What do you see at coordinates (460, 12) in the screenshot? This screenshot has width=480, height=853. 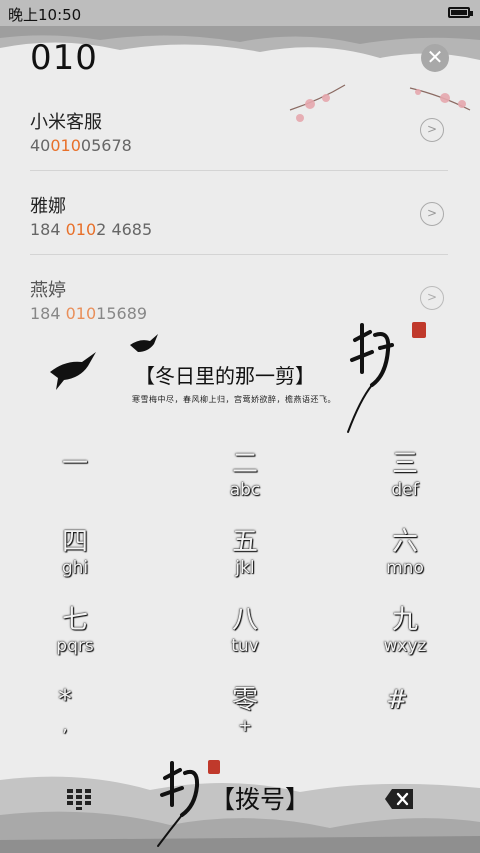 I see `battery-icon` at bounding box center [460, 12].